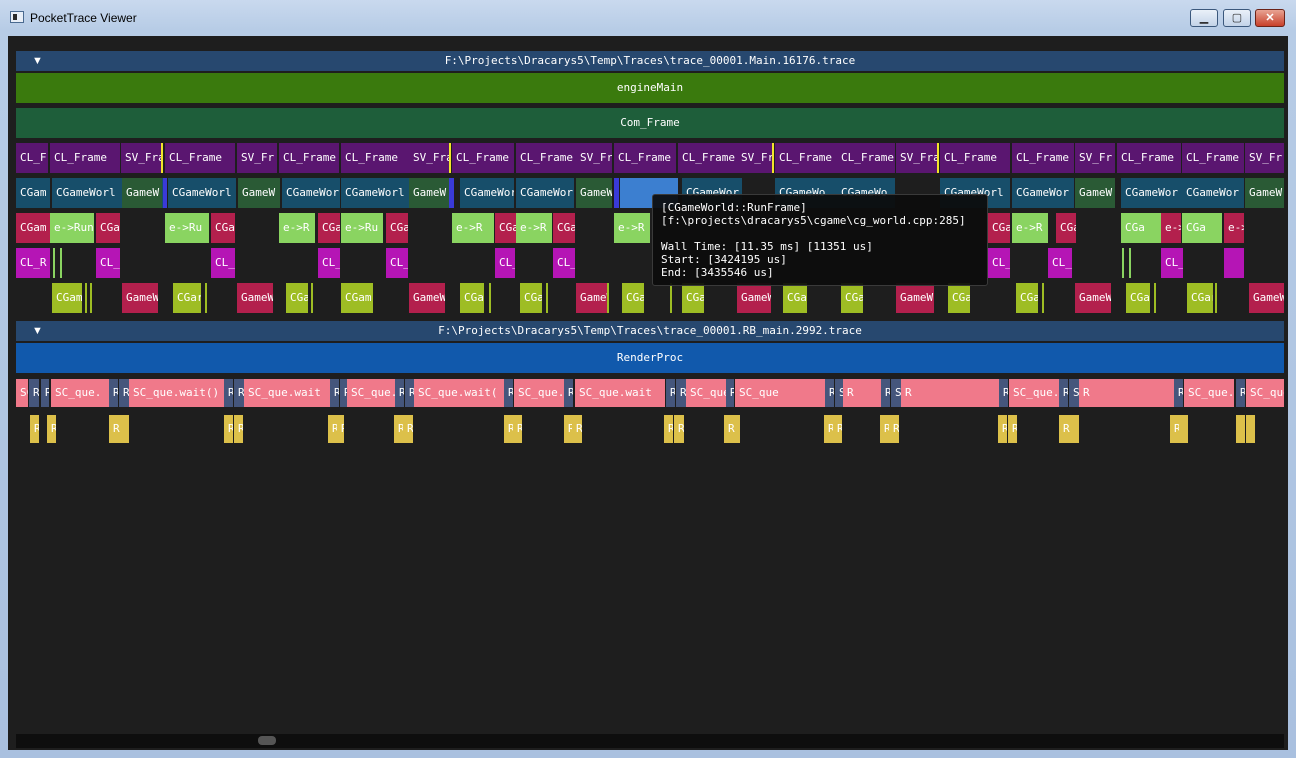 The height and width of the screenshot is (758, 1296). What do you see at coordinates (33, 263) in the screenshot?
I see `zone-cl: CL_R` at bounding box center [33, 263].